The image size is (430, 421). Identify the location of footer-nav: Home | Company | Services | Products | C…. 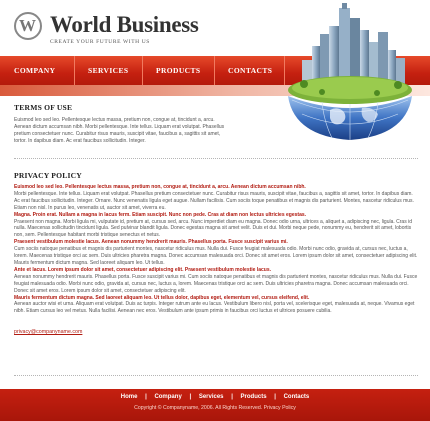
(215, 397).